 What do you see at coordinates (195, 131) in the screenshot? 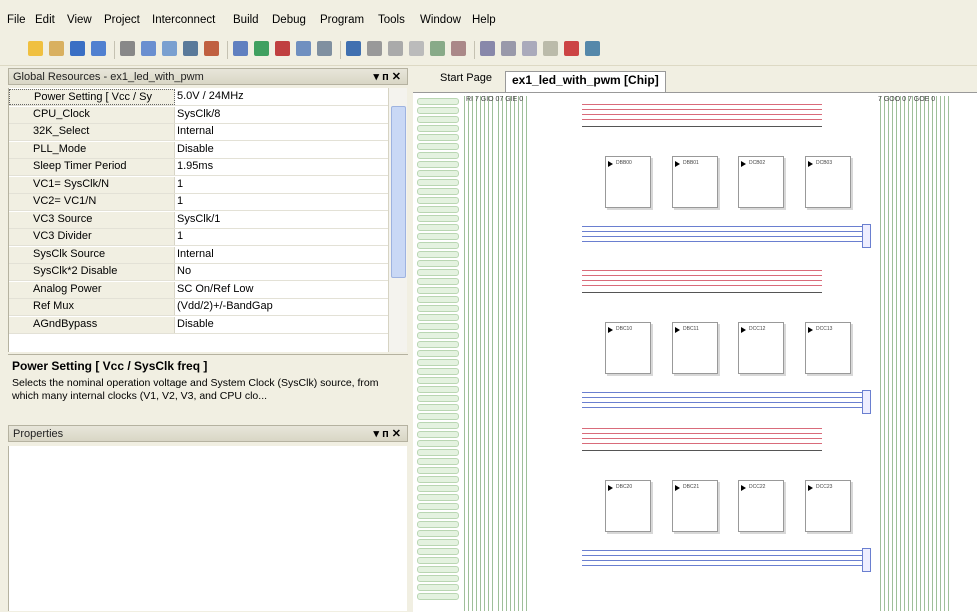
I see `property-value: Internal` at bounding box center [195, 131].